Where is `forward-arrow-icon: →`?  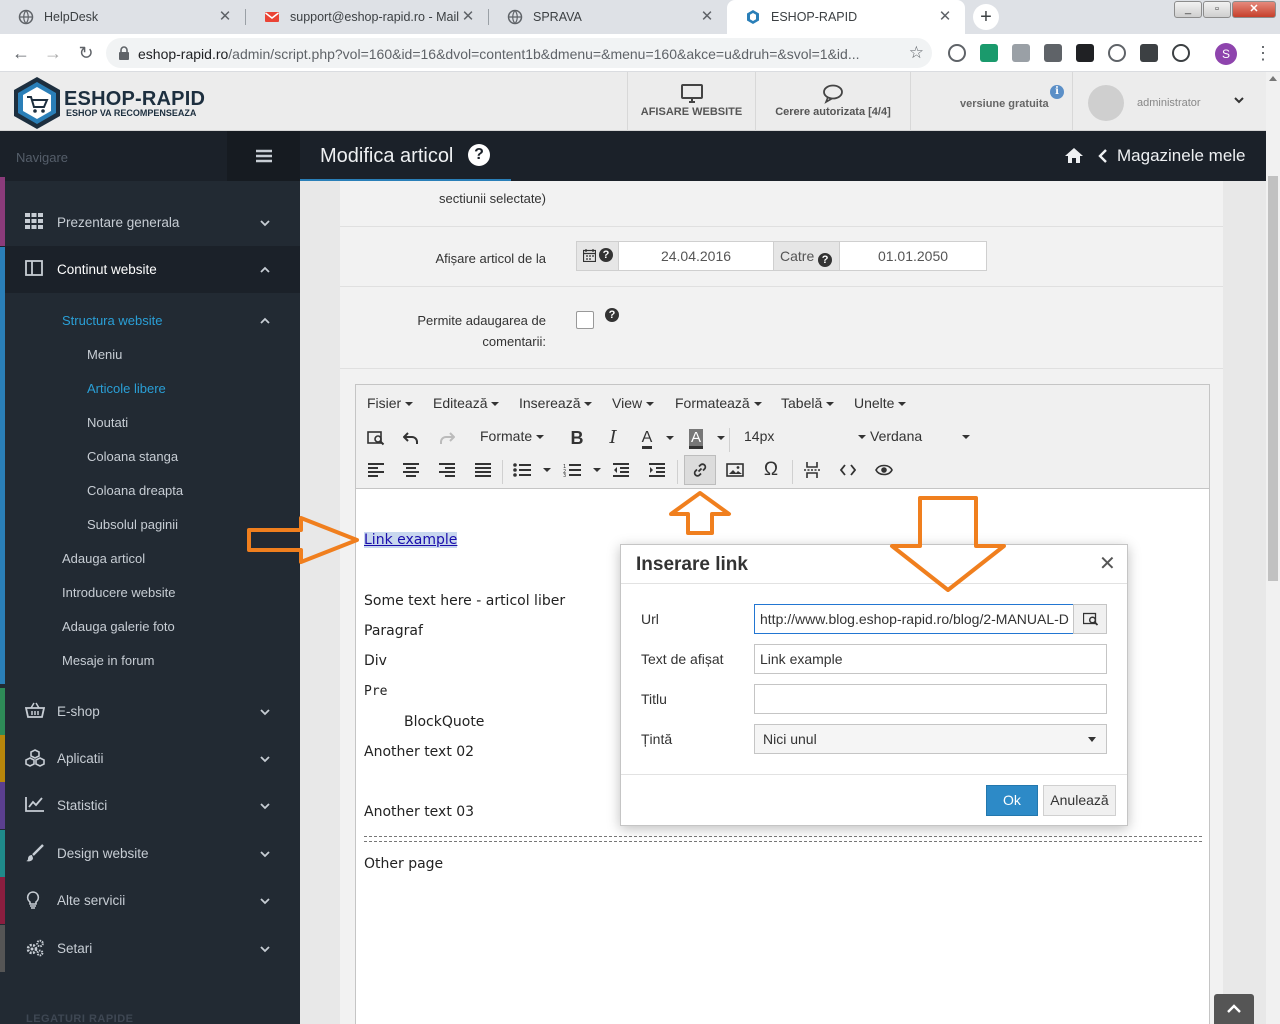 forward-arrow-icon: → is located at coordinates (53, 53).